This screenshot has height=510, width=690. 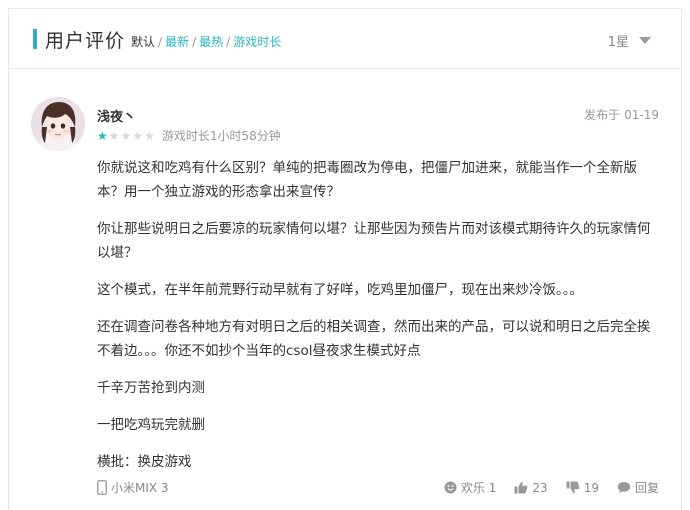 I want to click on sort-default-link: 默认, so click(x=143, y=42).